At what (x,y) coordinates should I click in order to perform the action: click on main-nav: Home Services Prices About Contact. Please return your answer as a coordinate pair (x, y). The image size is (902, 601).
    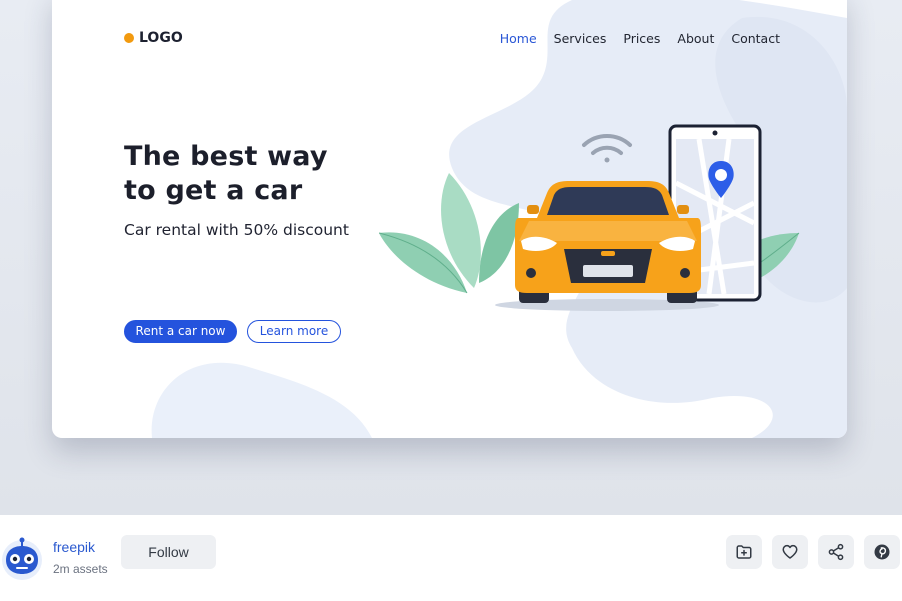
    Looking at the image, I should click on (640, 38).